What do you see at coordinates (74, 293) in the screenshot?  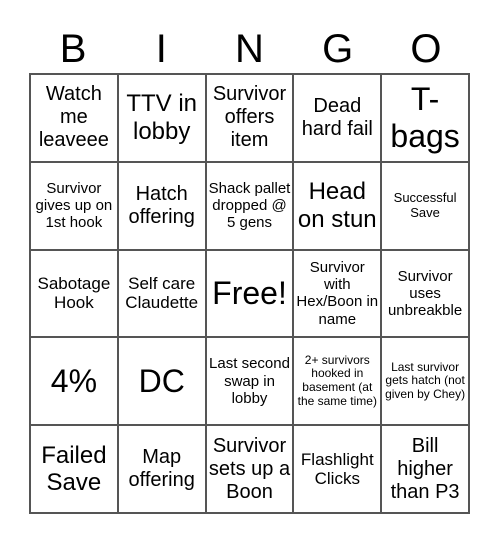 I see `bingo-cell: Sabotage Hook` at bounding box center [74, 293].